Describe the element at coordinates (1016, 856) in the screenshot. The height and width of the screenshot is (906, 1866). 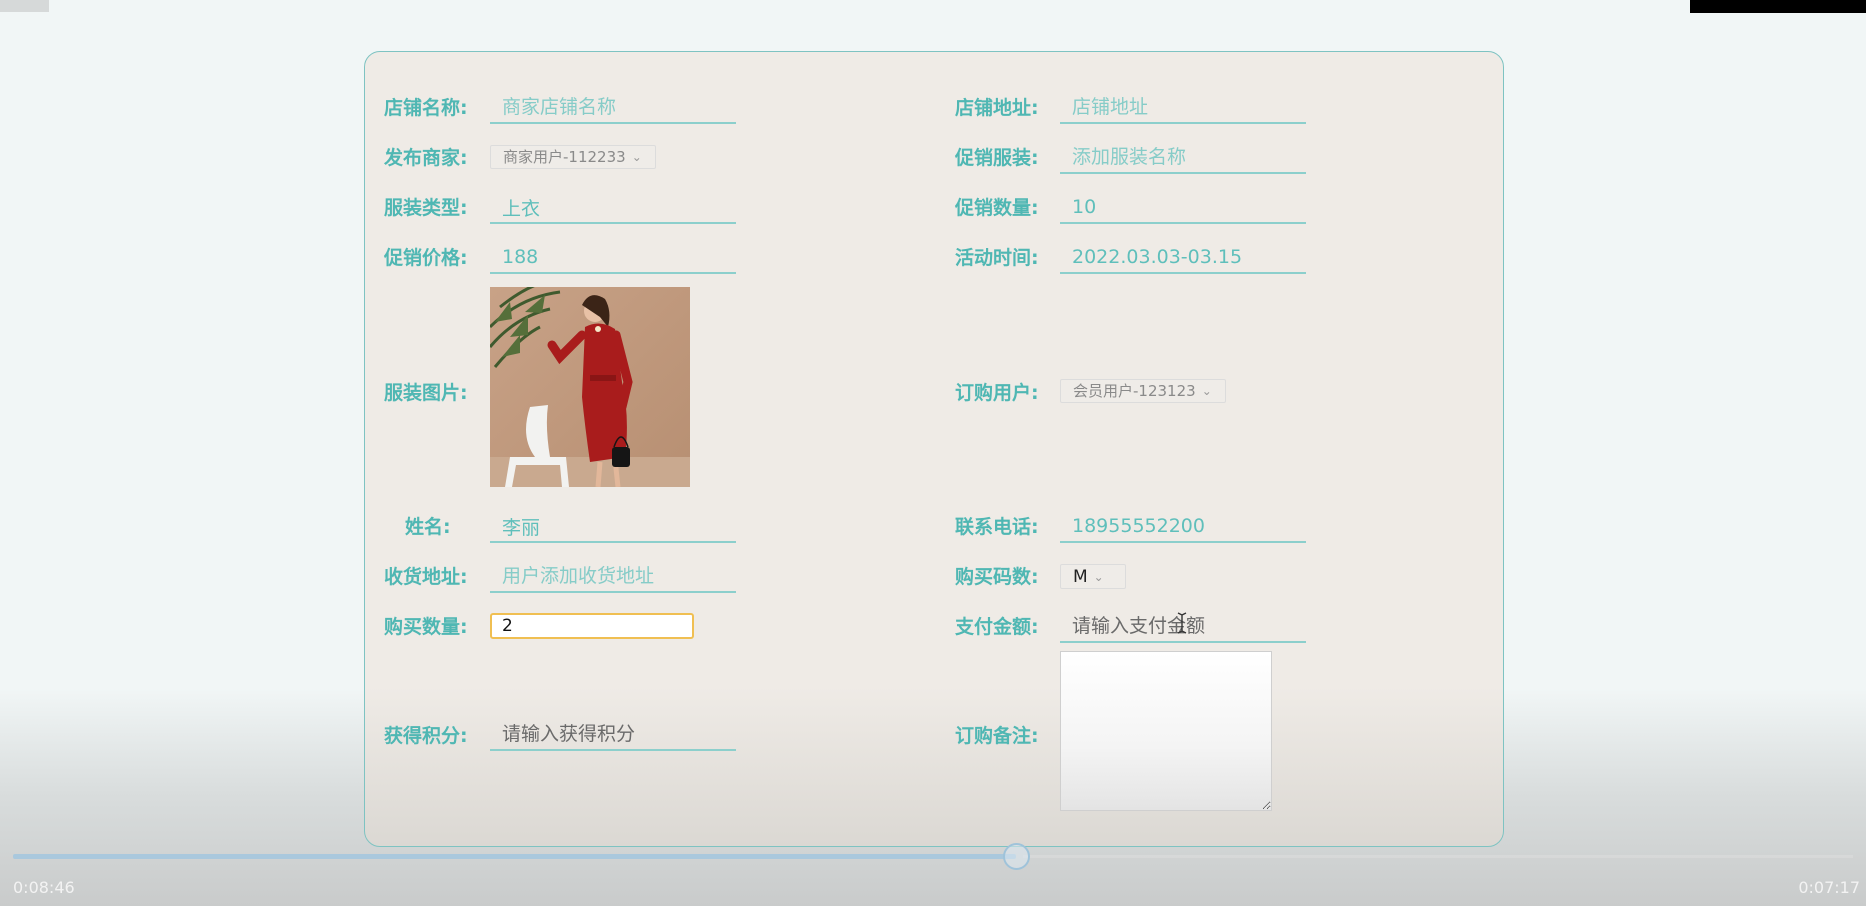
I see `progress-thumb` at that location.